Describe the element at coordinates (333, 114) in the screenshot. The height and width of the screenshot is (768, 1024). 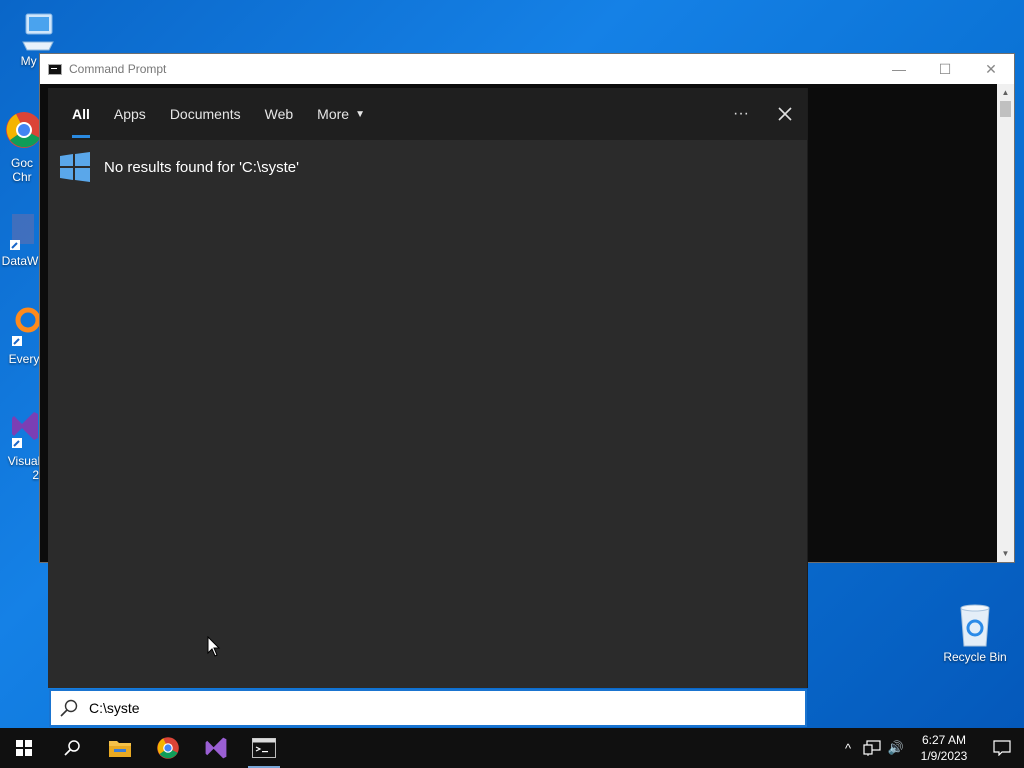
I see `tab-label: More` at that location.